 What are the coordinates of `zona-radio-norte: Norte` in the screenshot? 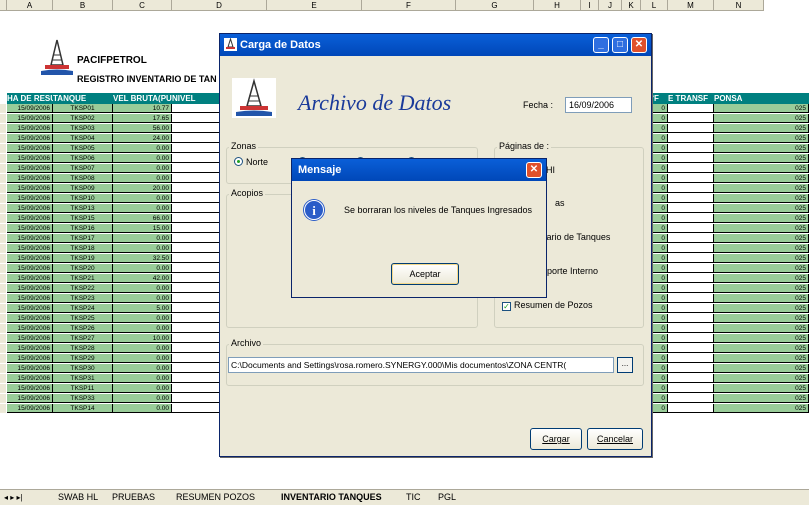 It's located at (251, 162).